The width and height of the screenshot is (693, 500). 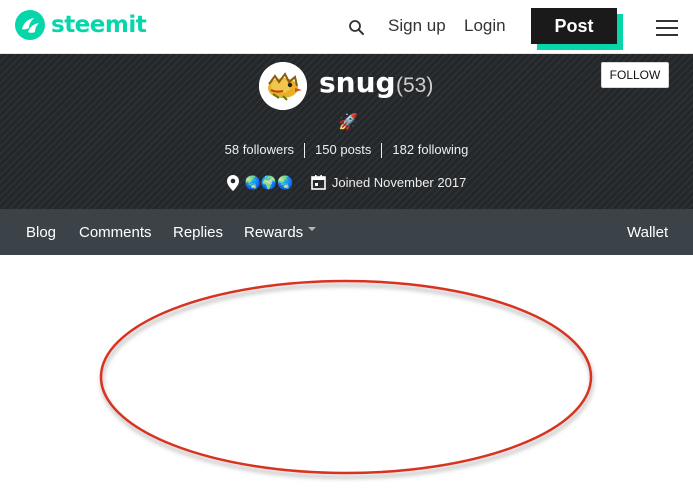 What do you see at coordinates (99, 25) in the screenshot?
I see `brand-name: steemit` at bounding box center [99, 25].